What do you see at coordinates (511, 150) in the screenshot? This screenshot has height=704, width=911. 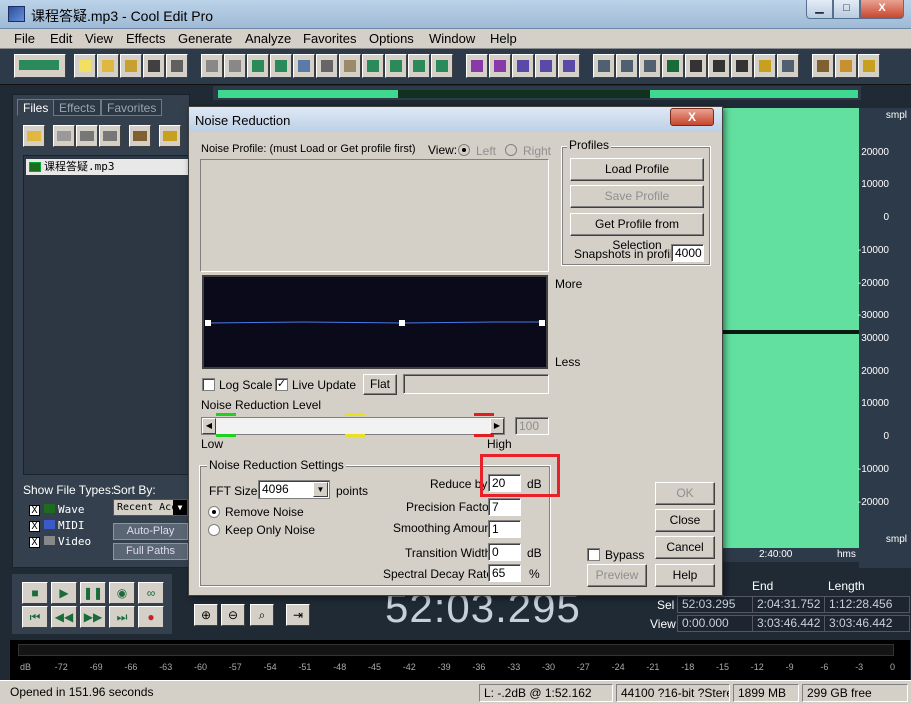 I see `view-right-radio` at bounding box center [511, 150].